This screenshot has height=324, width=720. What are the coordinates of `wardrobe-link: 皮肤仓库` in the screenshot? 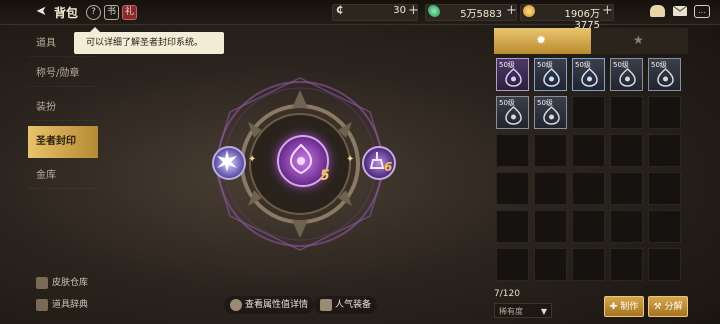 It's located at (62, 282).